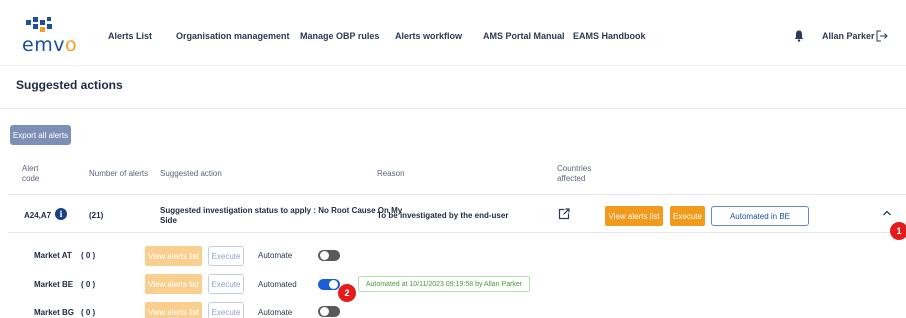 The width and height of the screenshot is (906, 318). I want to click on nav-organisation-management: Organisation management, so click(233, 36).